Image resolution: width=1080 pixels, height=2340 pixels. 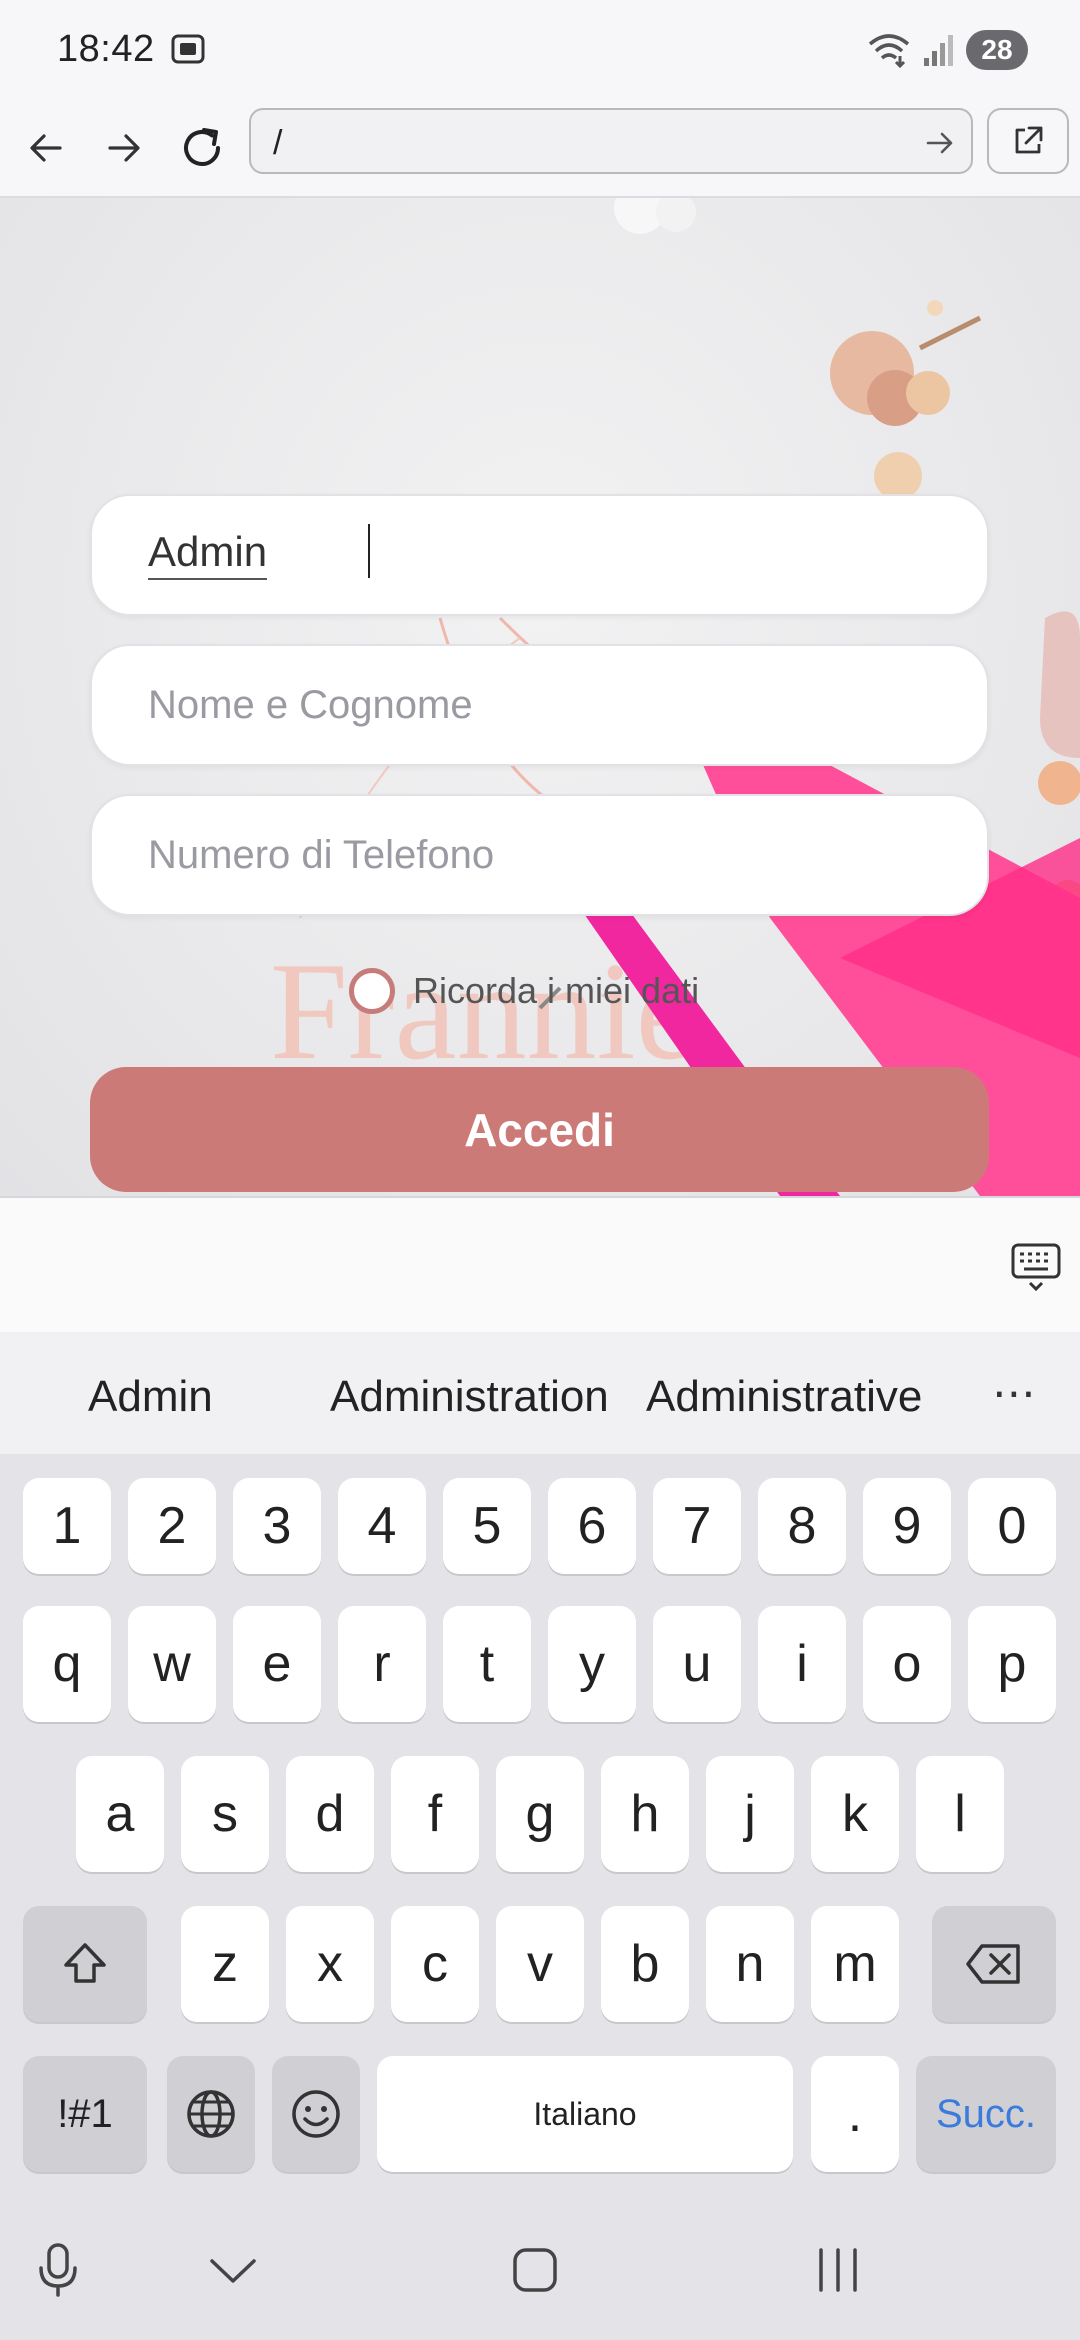 What do you see at coordinates (369, 551) in the screenshot?
I see `text-cursor` at bounding box center [369, 551].